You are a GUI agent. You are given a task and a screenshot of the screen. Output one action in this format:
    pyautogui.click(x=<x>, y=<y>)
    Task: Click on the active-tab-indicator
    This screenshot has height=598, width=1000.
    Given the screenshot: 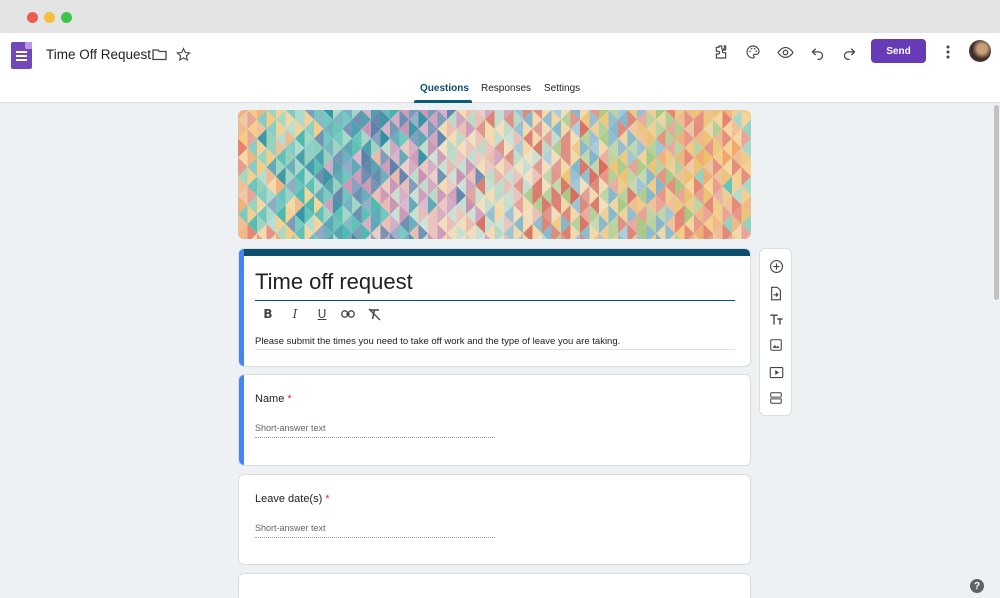 What is the action you would take?
    pyautogui.click(x=443, y=101)
    